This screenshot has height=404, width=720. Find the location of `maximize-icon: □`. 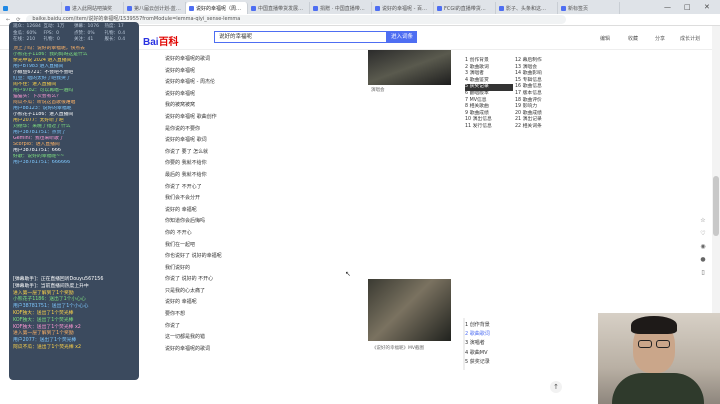

maximize-icon: □ is located at coordinates (687, 7).